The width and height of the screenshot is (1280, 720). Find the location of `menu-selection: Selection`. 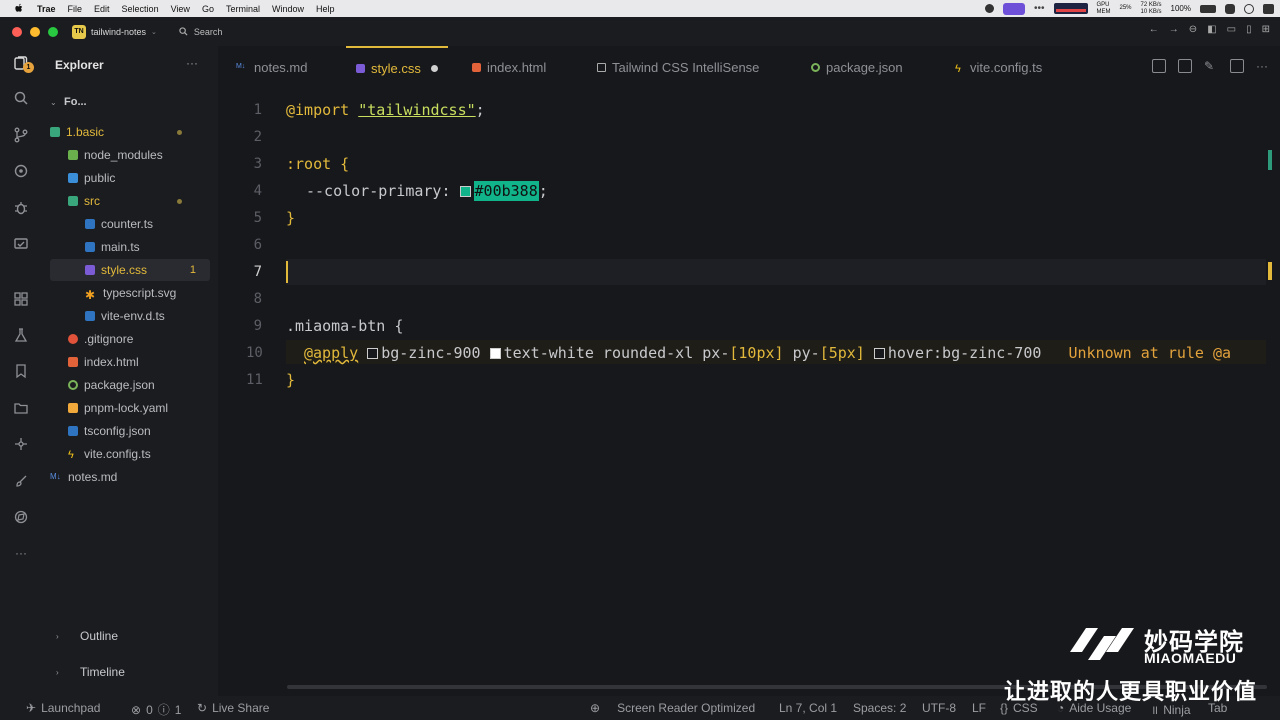

menu-selection: Selection is located at coordinates (140, 9).